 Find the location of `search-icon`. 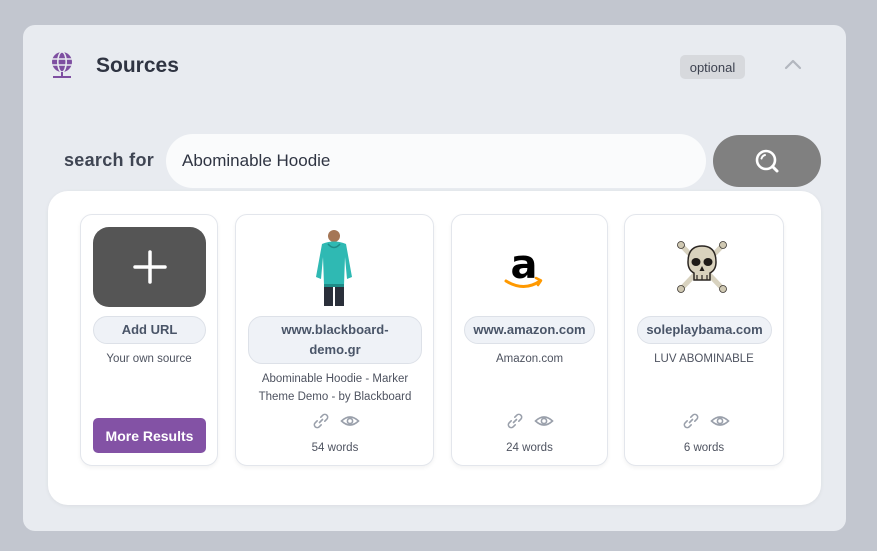

search-icon is located at coordinates (767, 161).